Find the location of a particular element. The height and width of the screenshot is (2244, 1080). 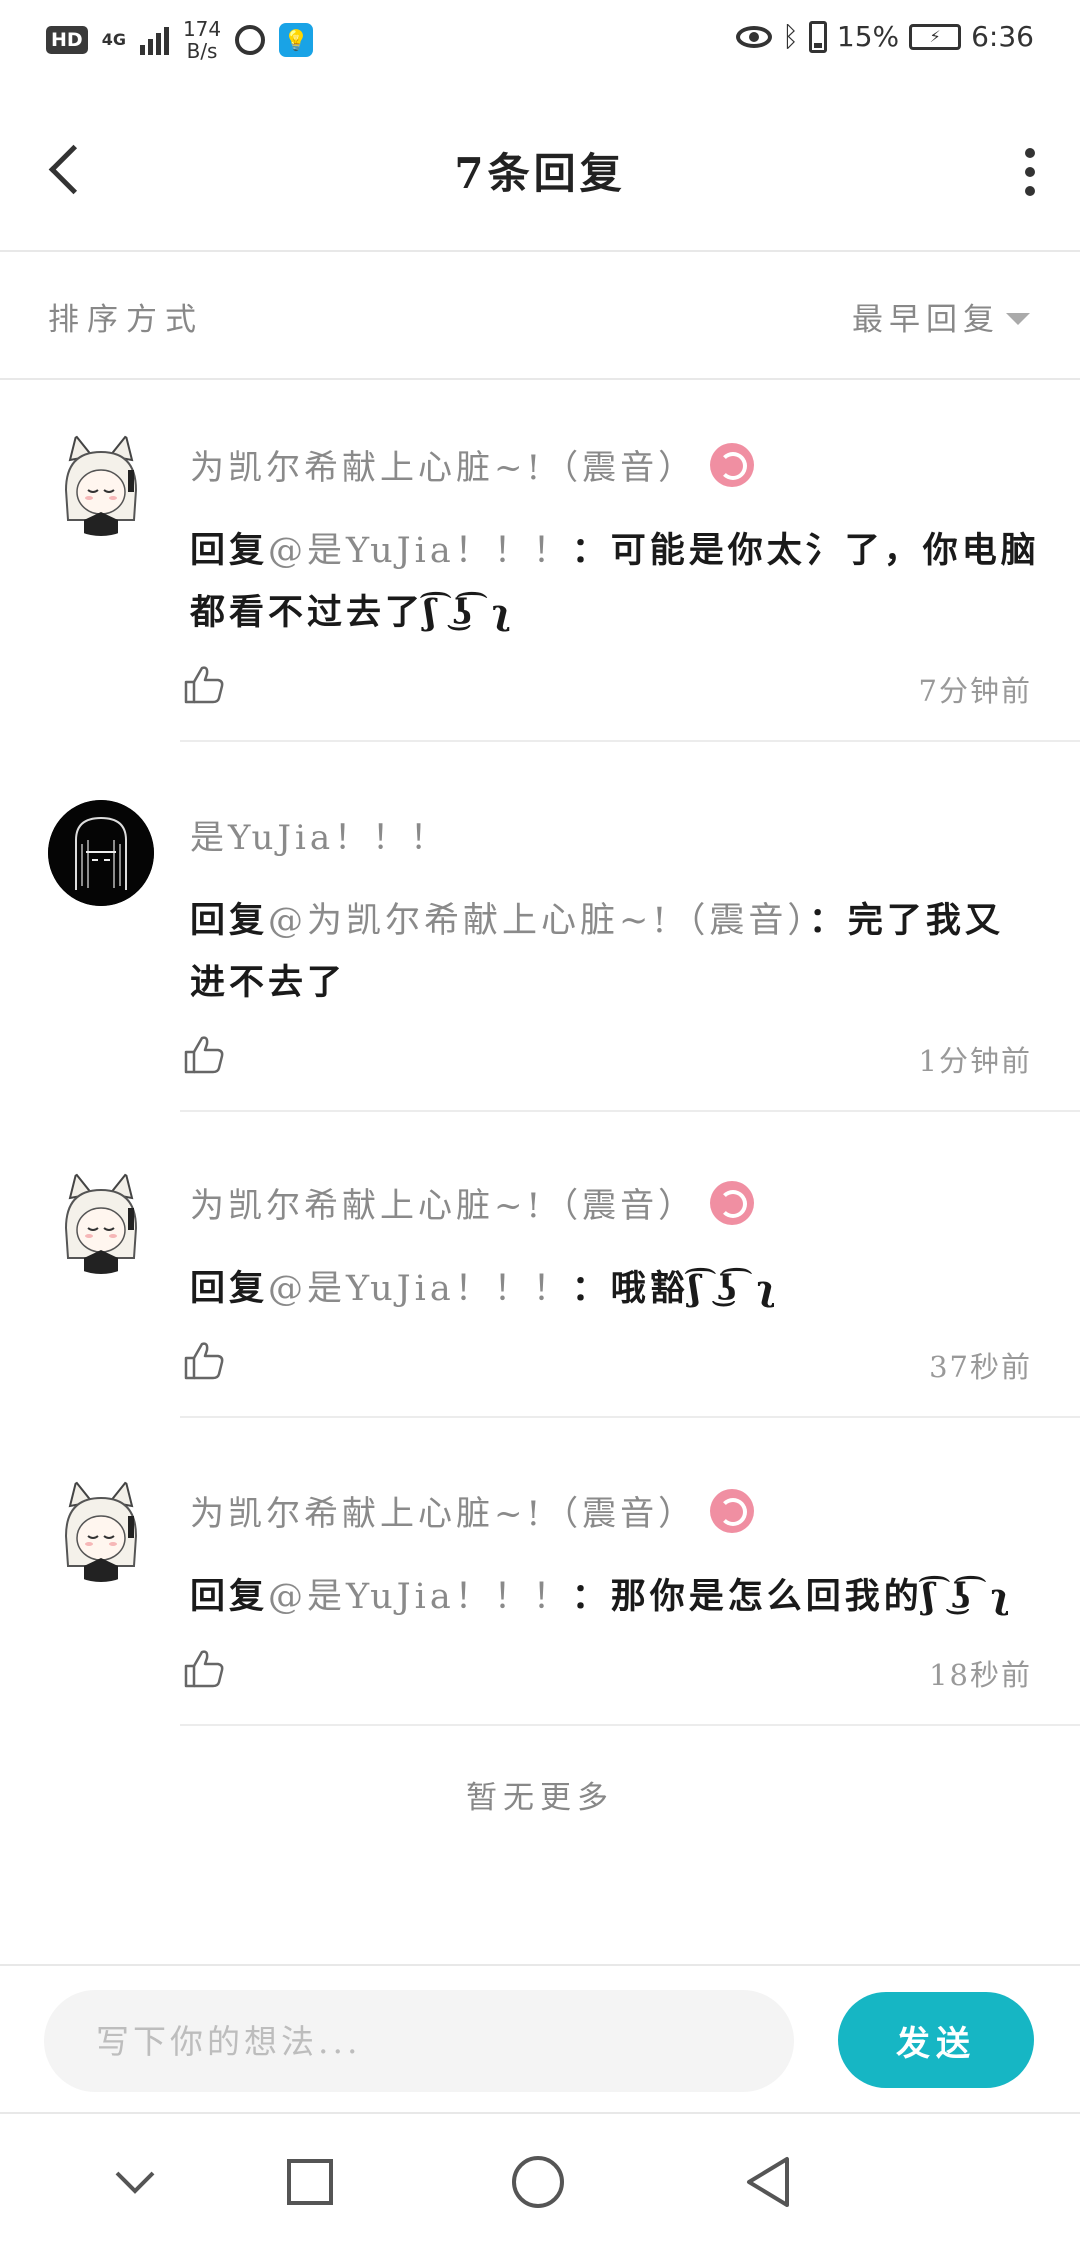

header: 7条回复 is located at coordinates (540, 169).